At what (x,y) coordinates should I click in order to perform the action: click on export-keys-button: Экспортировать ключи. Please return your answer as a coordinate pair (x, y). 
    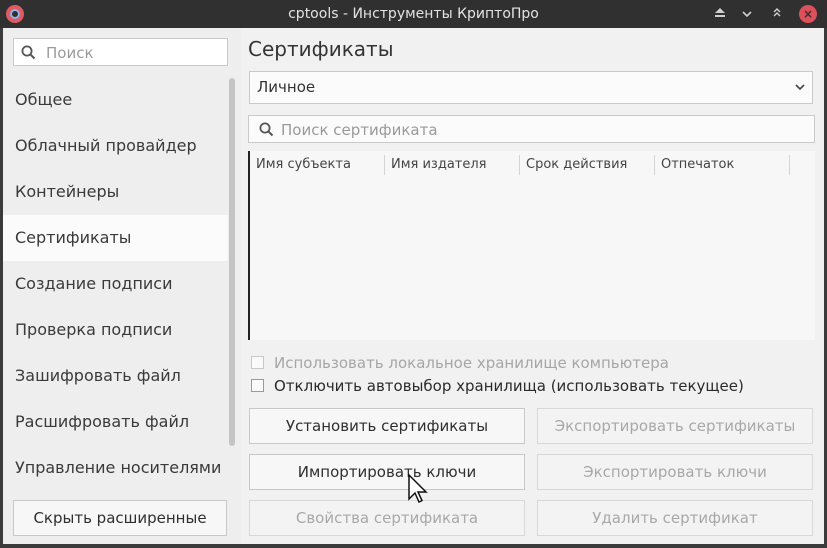
    Looking at the image, I should click on (675, 472).